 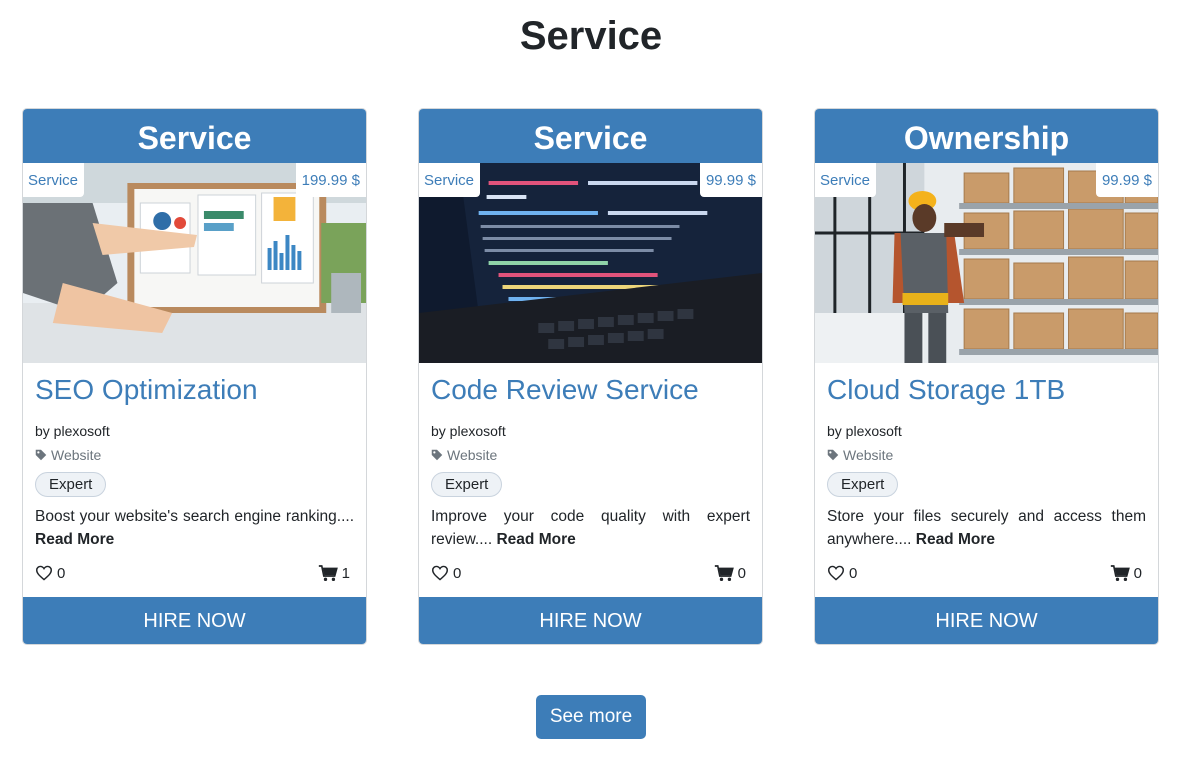 What do you see at coordinates (591, 717) in the screenshot?
I see `see-more-button: See more` at bounding box center [591, 717].